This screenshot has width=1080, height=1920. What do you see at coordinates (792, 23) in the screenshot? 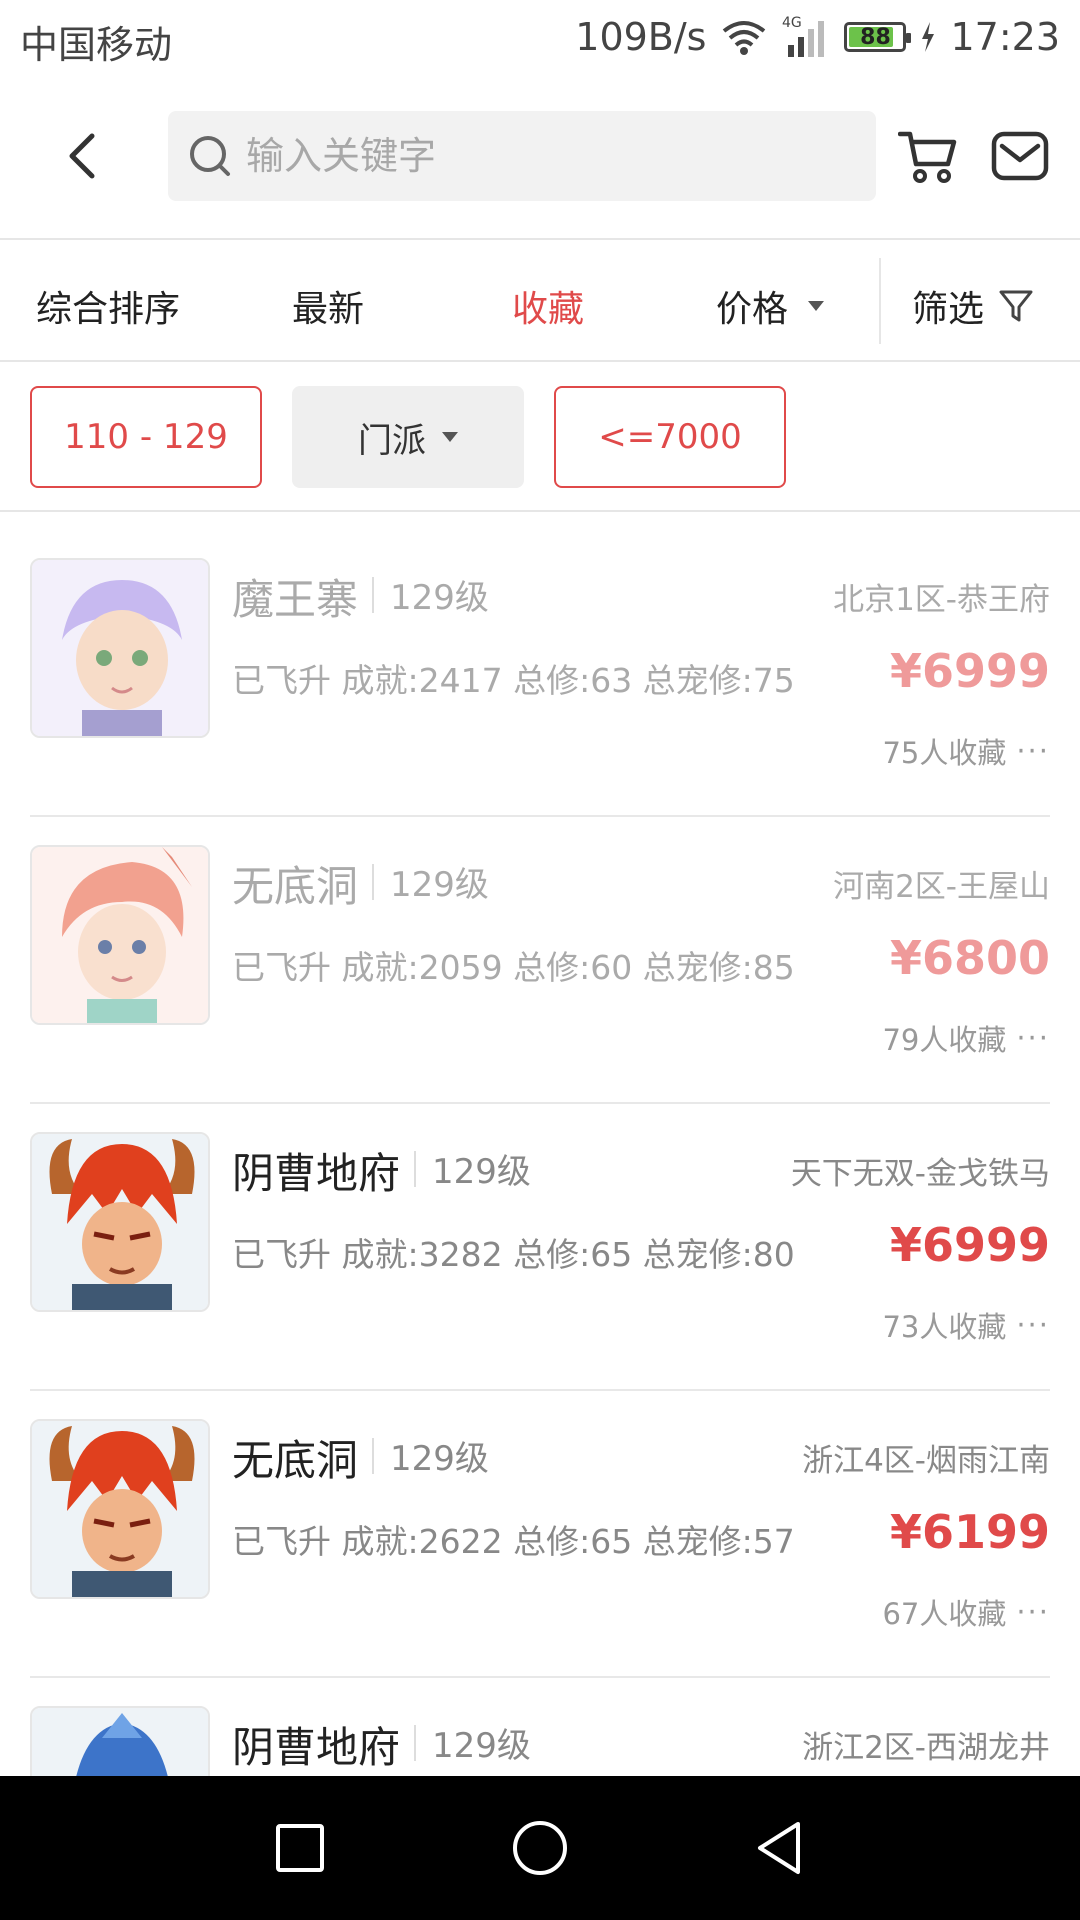
I see `network-type: 4G` at bounding box center [792, 23].